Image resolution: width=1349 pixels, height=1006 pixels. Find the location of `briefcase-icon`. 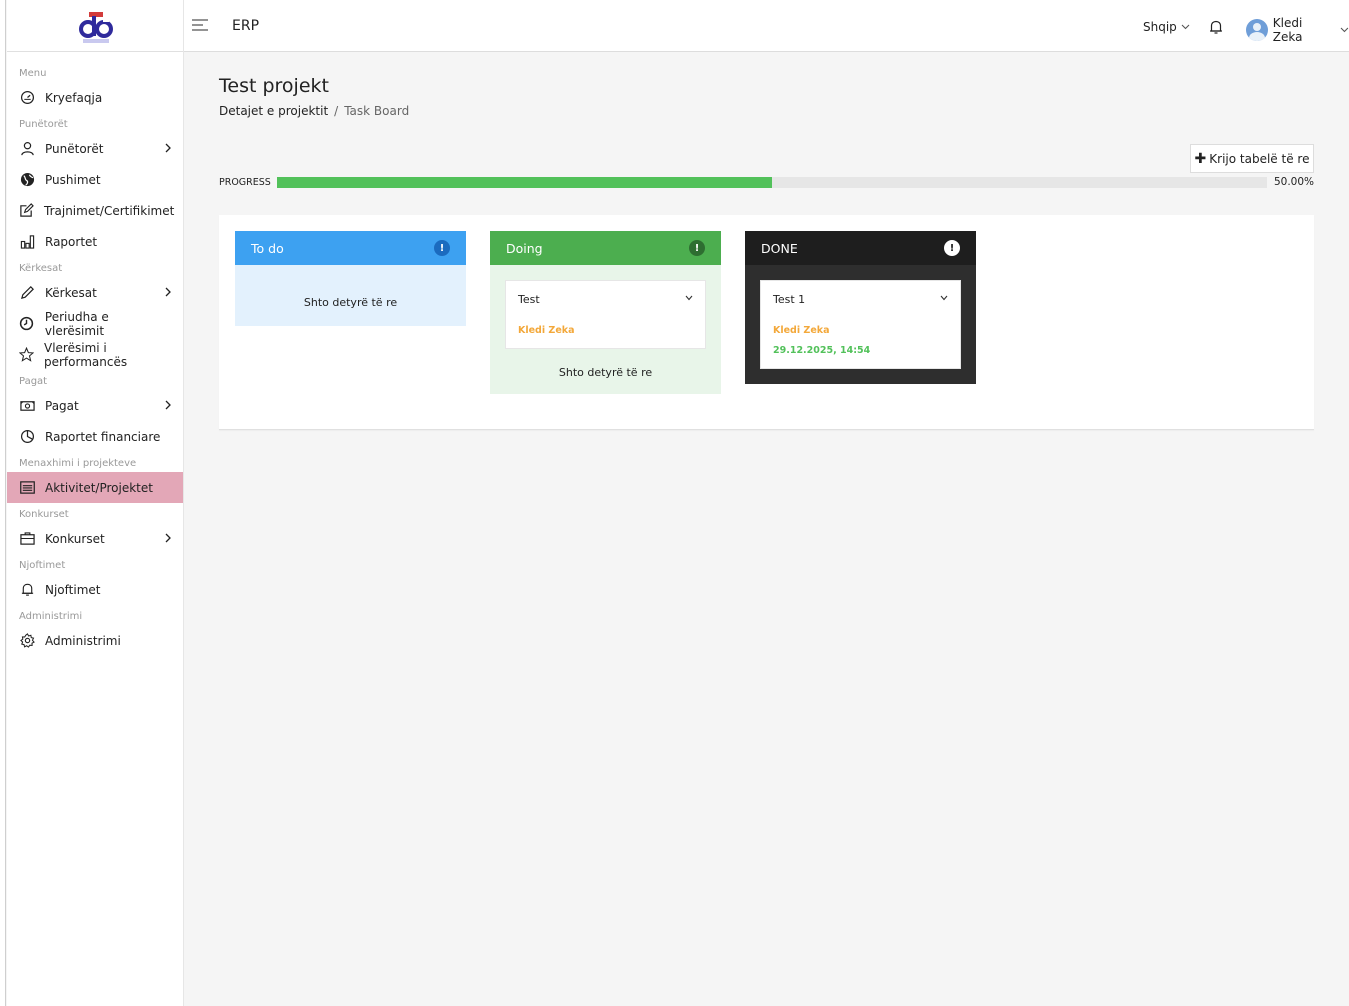

briefcase-icon is located at coordinates (27, 539).